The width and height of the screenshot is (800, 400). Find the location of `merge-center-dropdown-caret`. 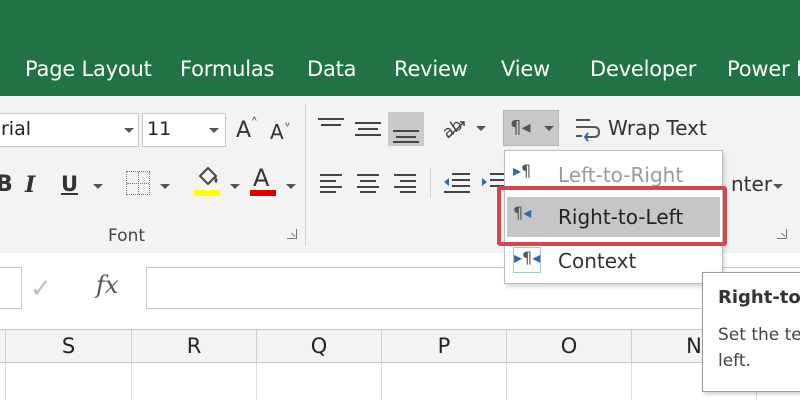

merge-center-dropdown-caret is located at coordinates (778, 186).